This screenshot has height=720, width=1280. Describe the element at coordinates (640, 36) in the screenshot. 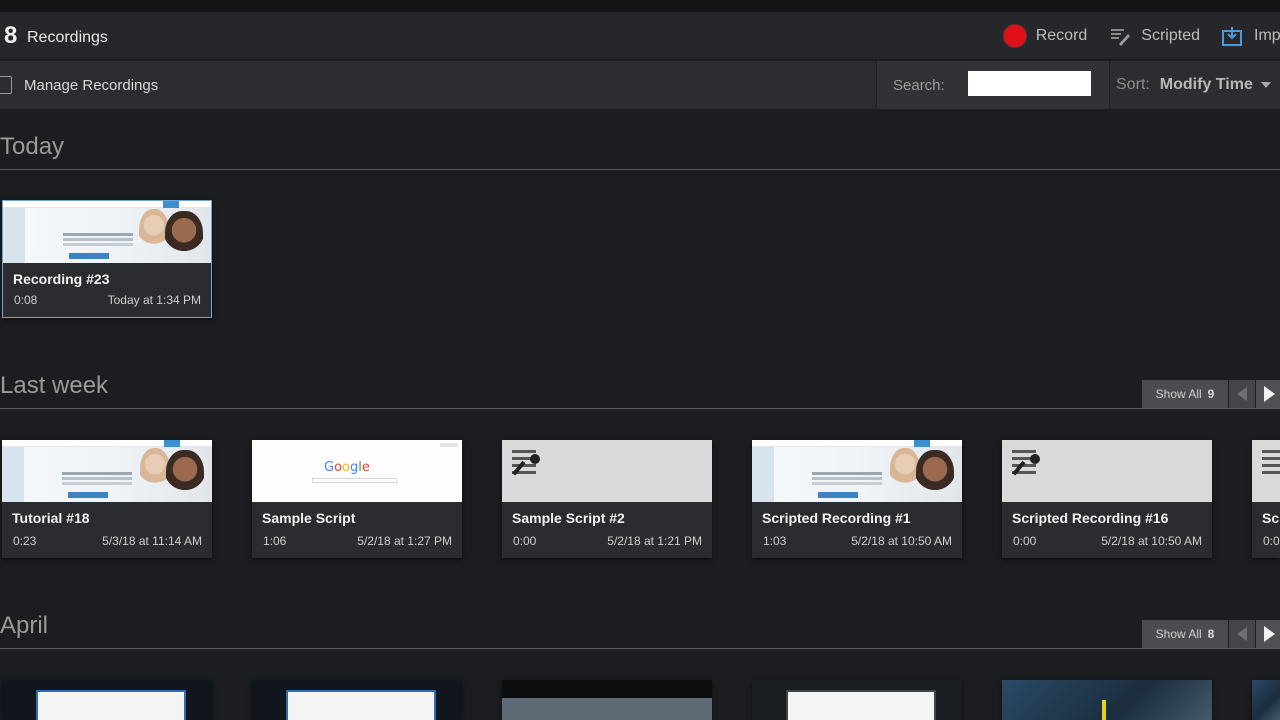

I see `header-bar: 8 Recordings Record Scripted Import` at that location.